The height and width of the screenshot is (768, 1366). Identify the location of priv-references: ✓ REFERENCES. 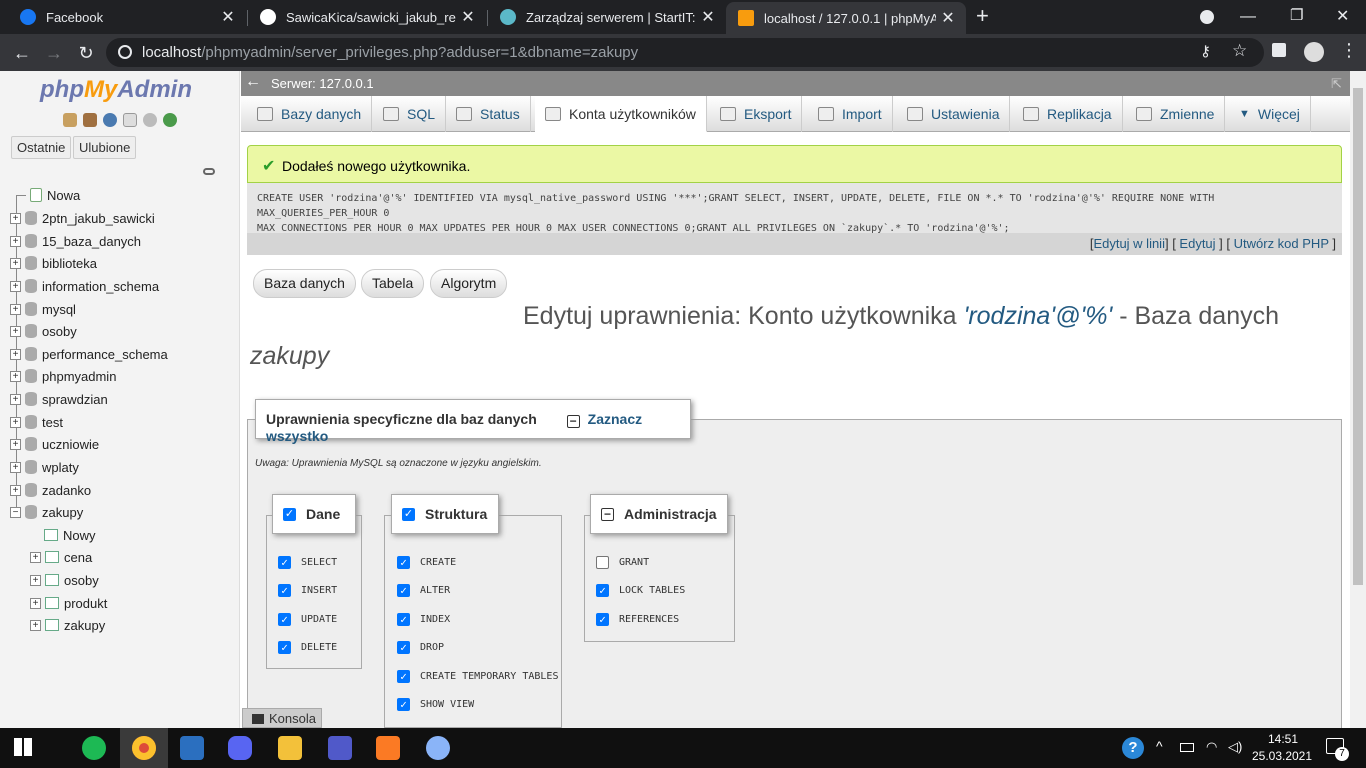
(637, 619).